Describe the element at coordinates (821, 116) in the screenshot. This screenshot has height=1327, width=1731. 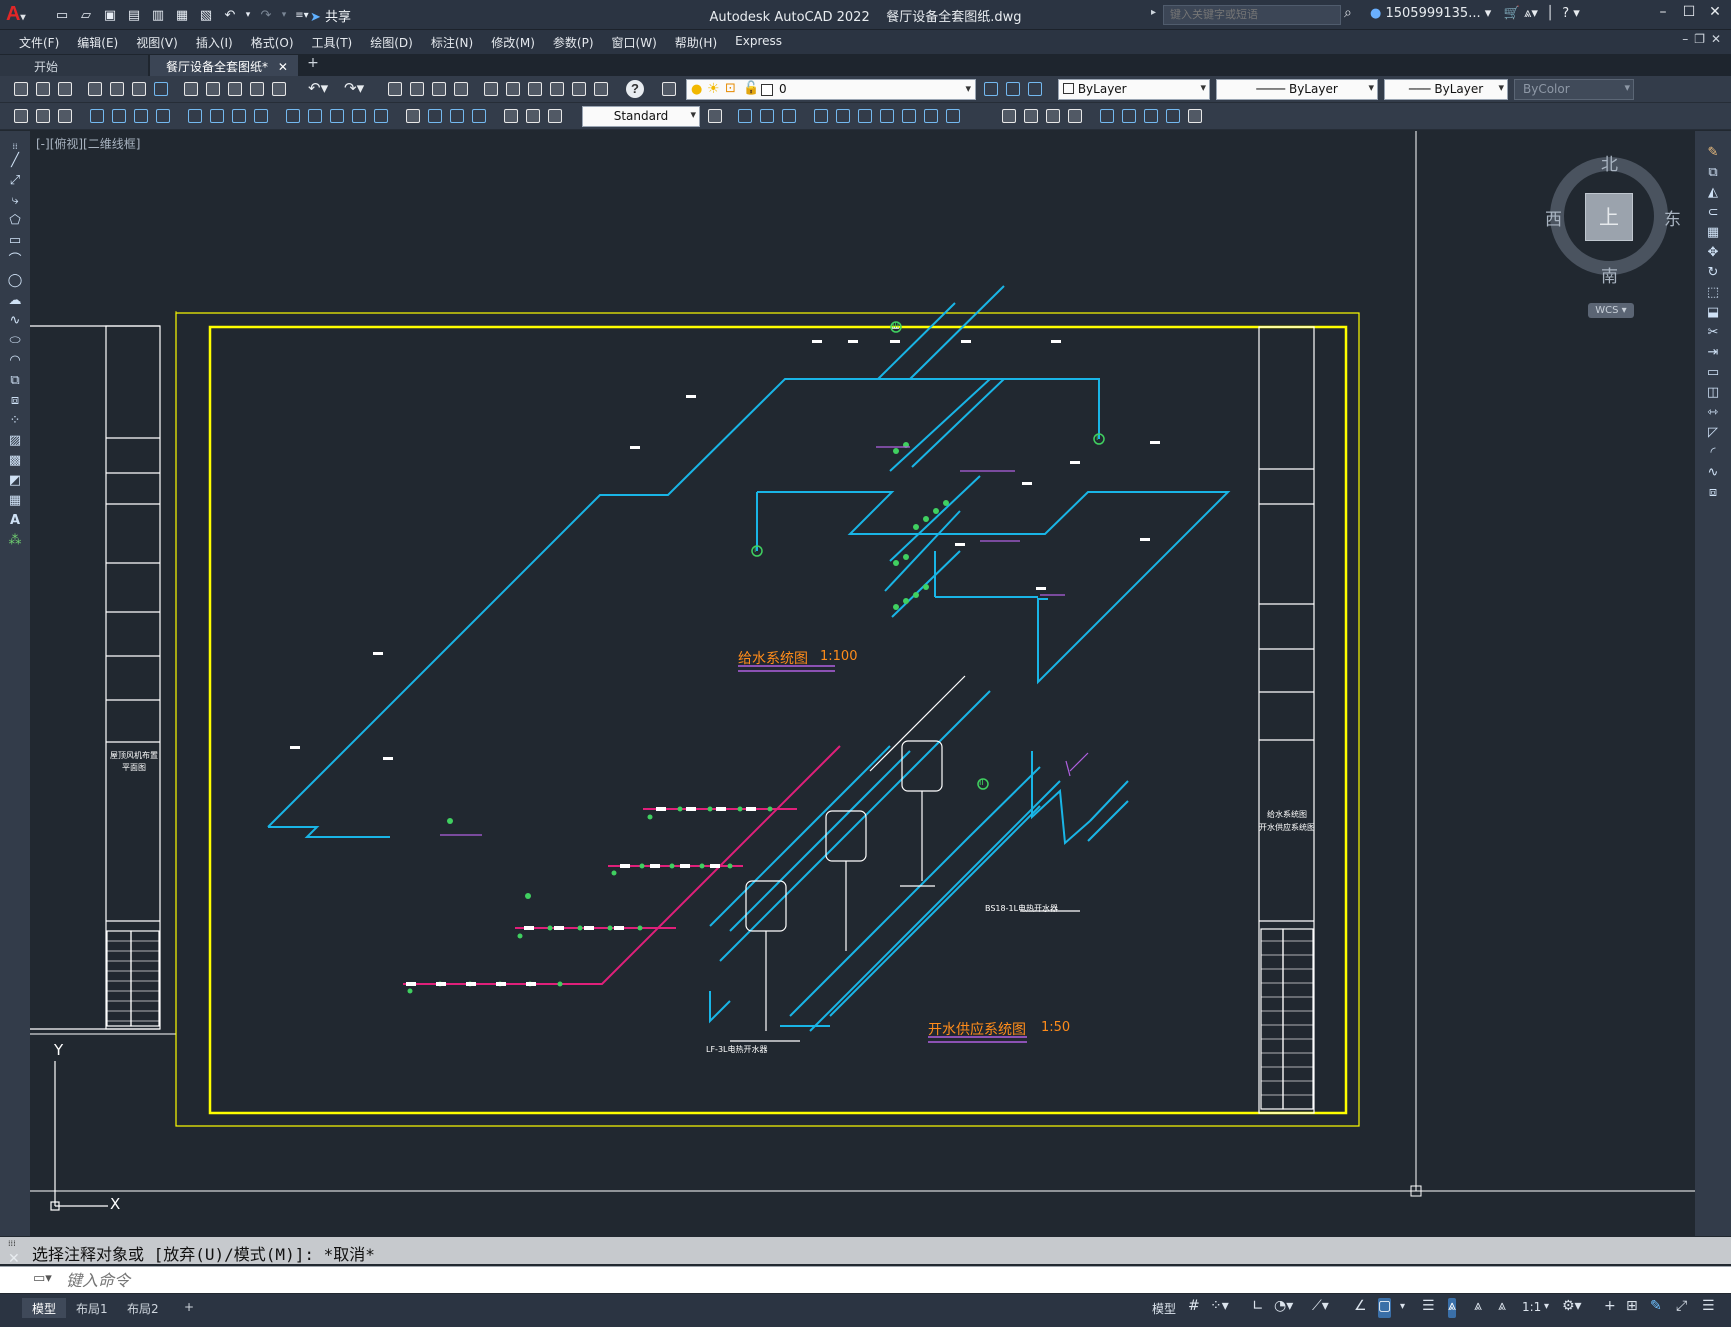
I see `ucs-icon` at that location.